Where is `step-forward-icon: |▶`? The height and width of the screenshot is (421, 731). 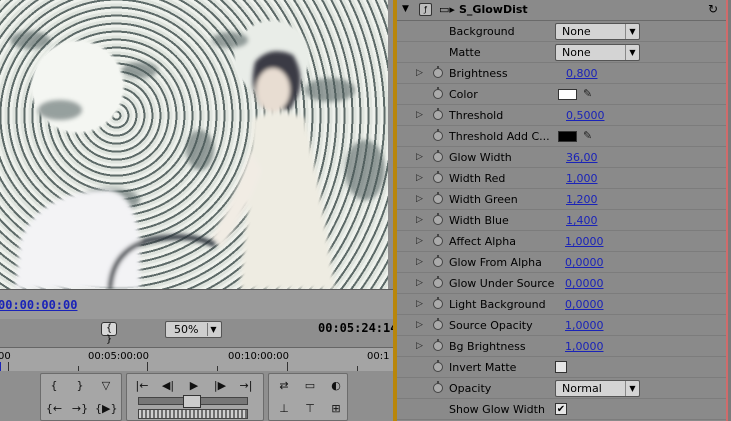 step-forward-icon: |▶ is located at coordinates (220, 386).